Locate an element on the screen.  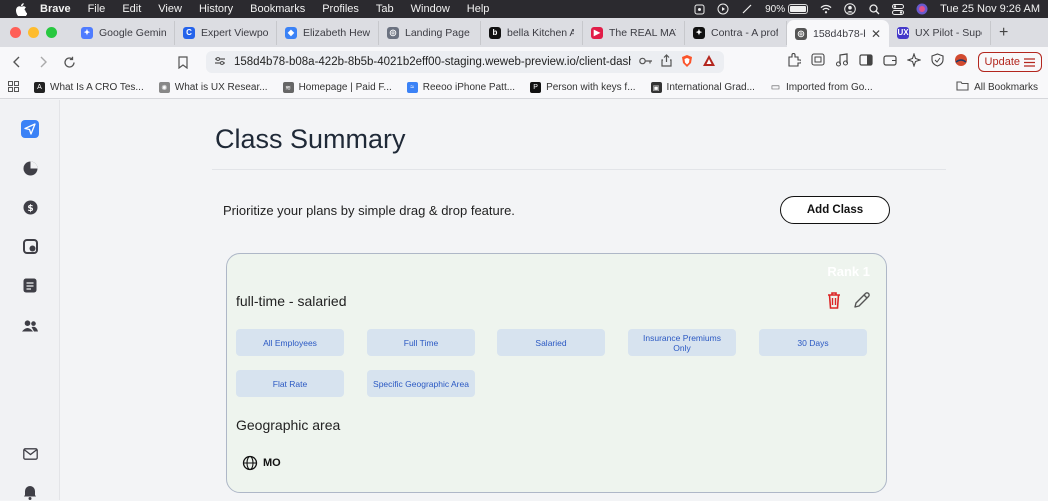
bookmark-favicon-icon: ≋ is located at coordinates (288, 87).